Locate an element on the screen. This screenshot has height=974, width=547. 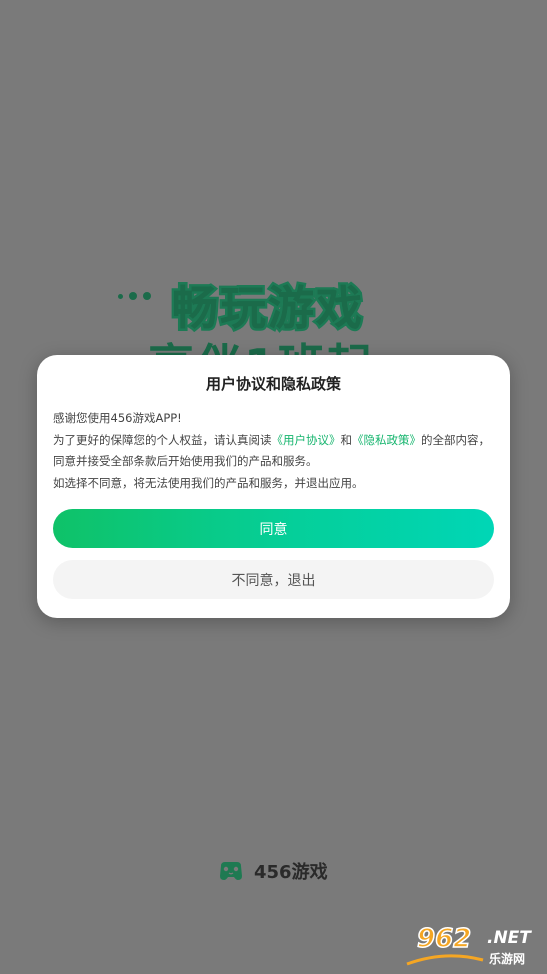
gamepad-logo-icon is located at coordinates (231, 871).